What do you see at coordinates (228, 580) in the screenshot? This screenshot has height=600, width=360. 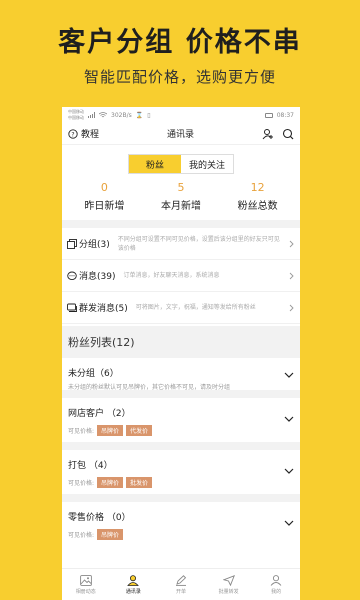 I see `send-icon` at bounding box center [228, 580].